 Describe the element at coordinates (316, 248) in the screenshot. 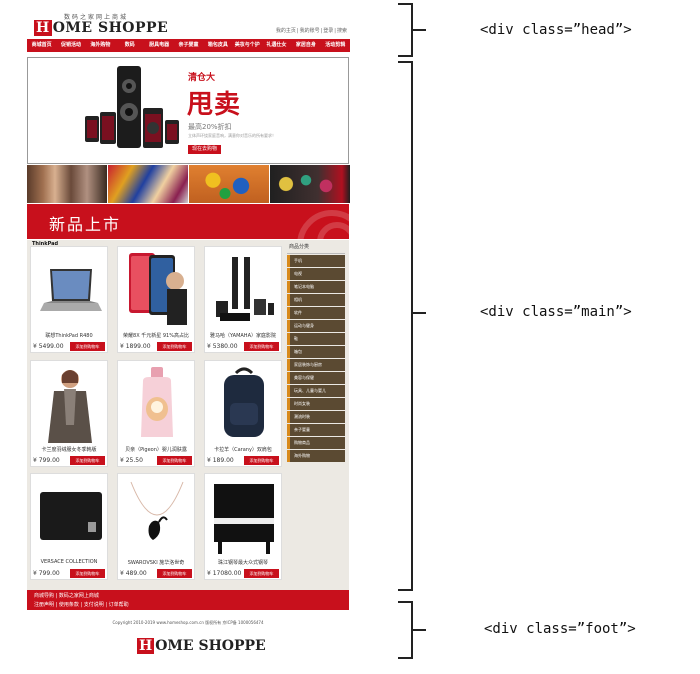

I see `category-title: 商品分类` at that location.